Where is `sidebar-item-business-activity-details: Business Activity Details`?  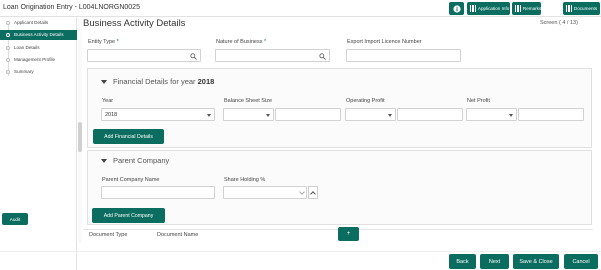
sidebar-item-business-activity-details: Business Activity Details is located at coordinates (38, 35).